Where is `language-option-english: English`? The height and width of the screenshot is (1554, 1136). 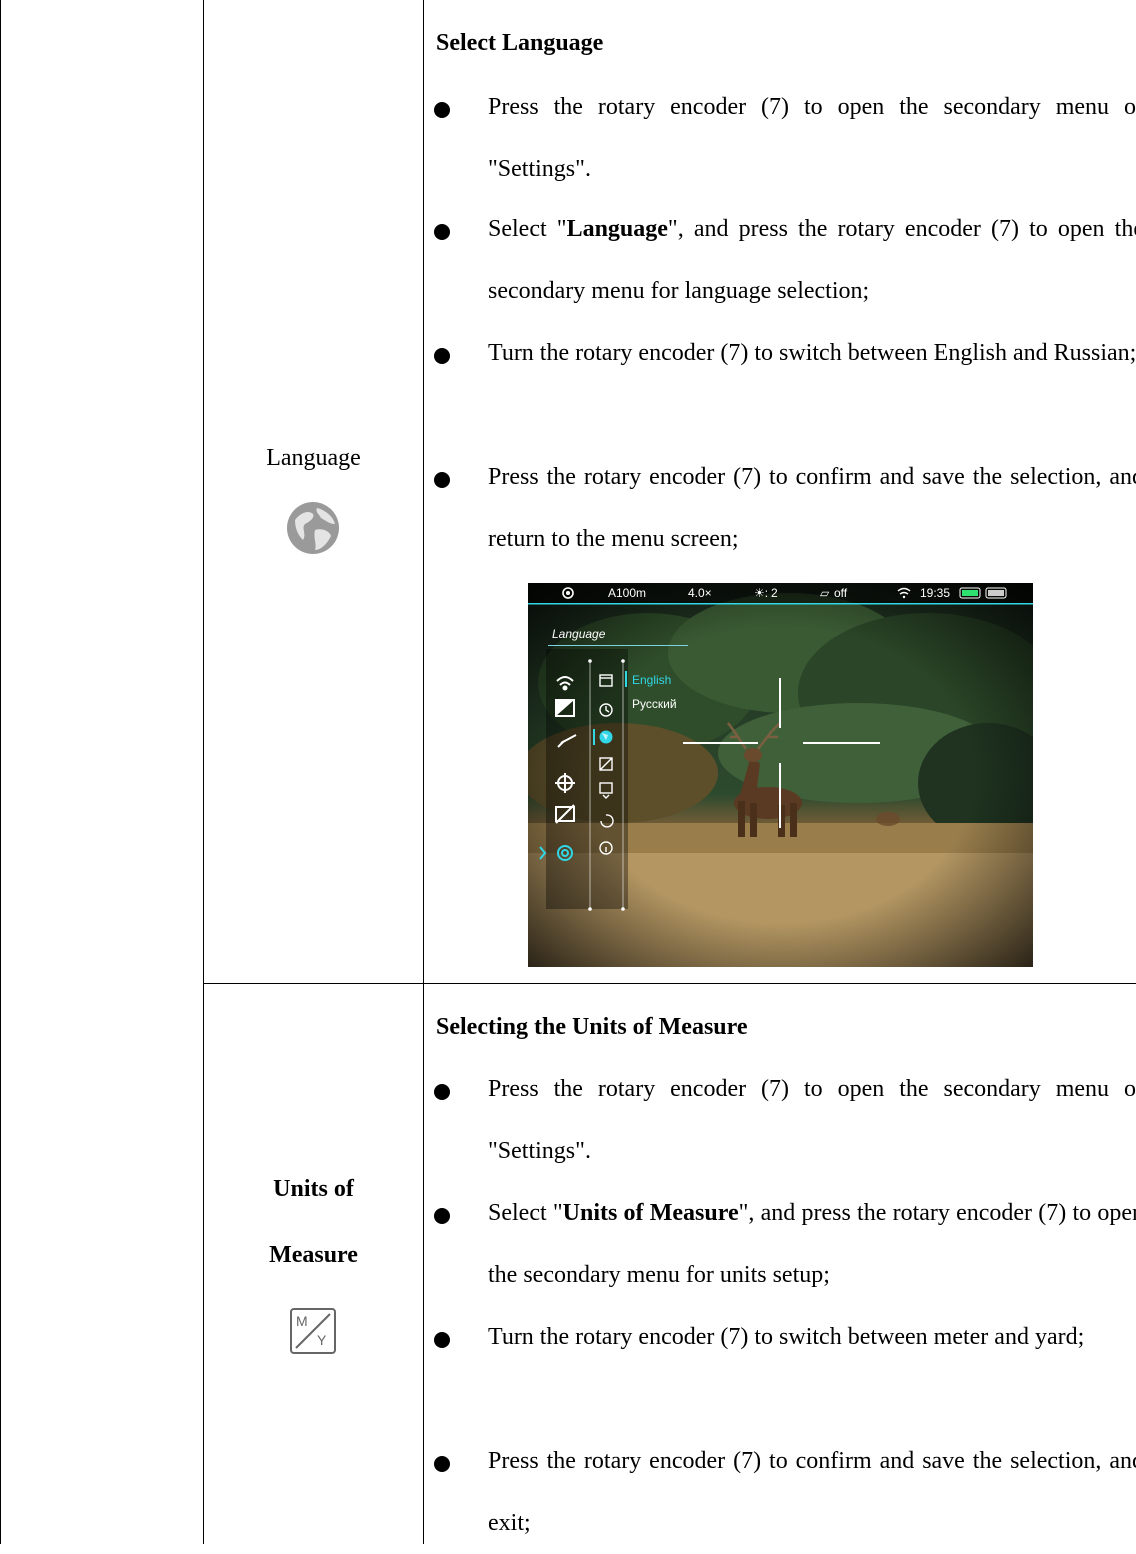
language-option-english: English is located at coordinates (651, 680).